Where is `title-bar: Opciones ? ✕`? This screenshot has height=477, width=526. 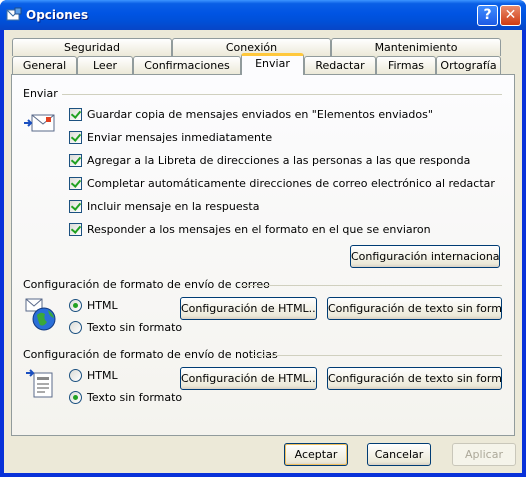
title-bar: Opciones ? ✕ is located at coordinates (263, 15).